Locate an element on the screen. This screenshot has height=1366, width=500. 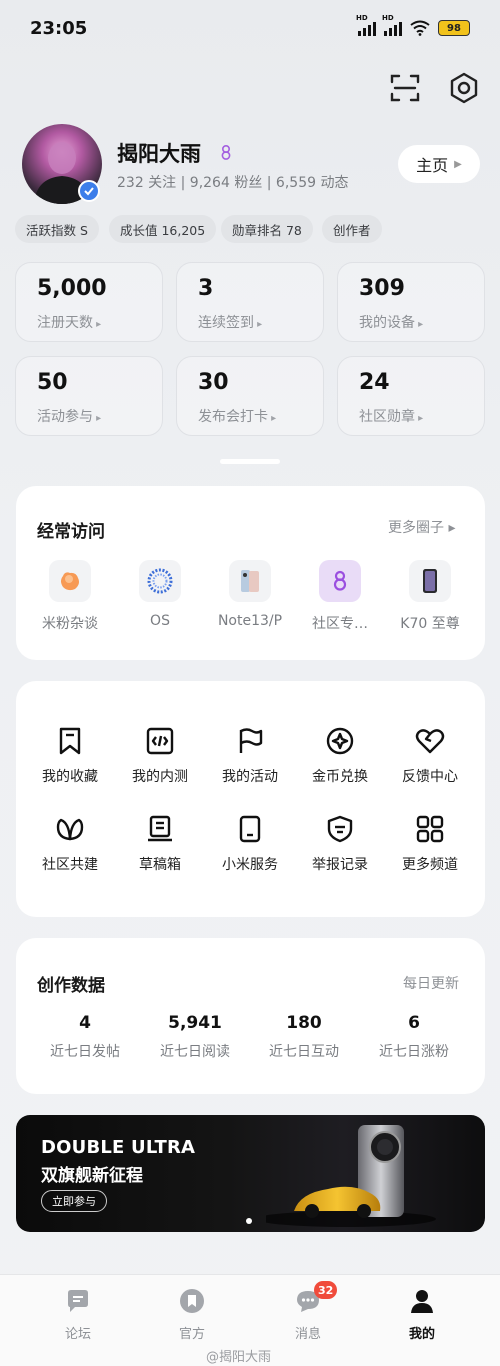
forum-icon is located at coordinates (78, 1301).